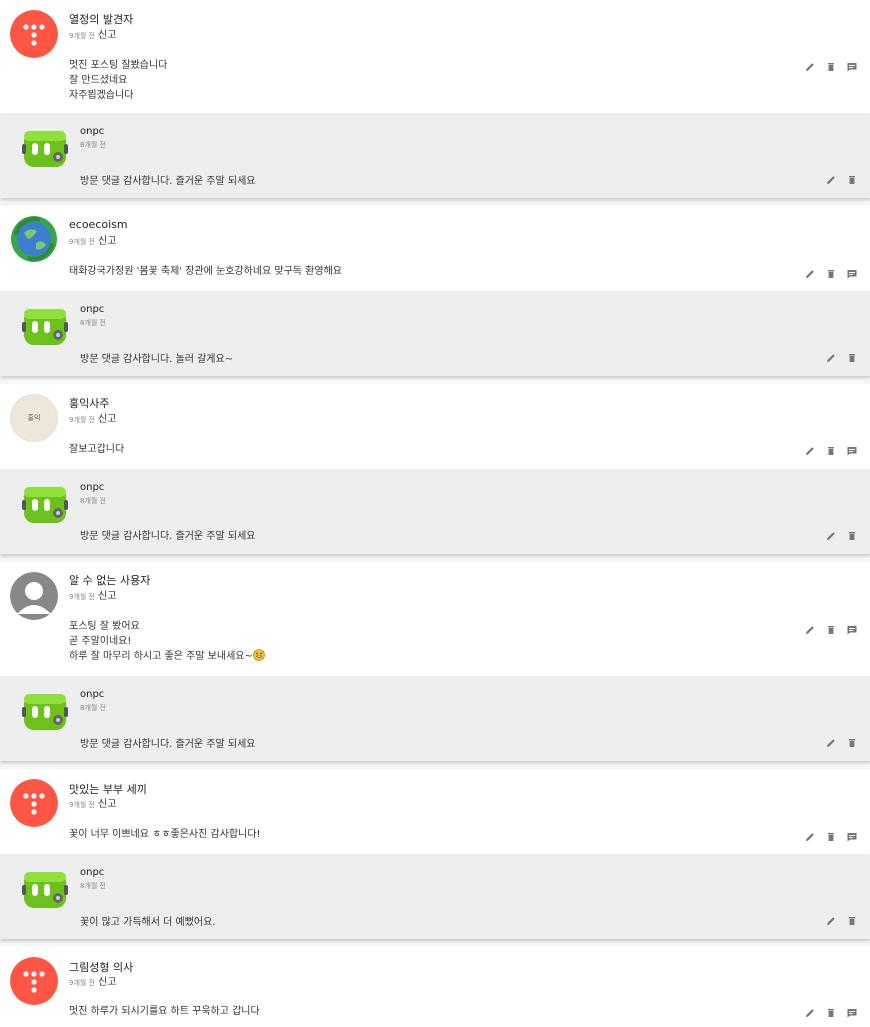 This screenshot has height=1027, width=870. I want to click on comment-line: 자주뵙겠습니다, so click(101, 95).